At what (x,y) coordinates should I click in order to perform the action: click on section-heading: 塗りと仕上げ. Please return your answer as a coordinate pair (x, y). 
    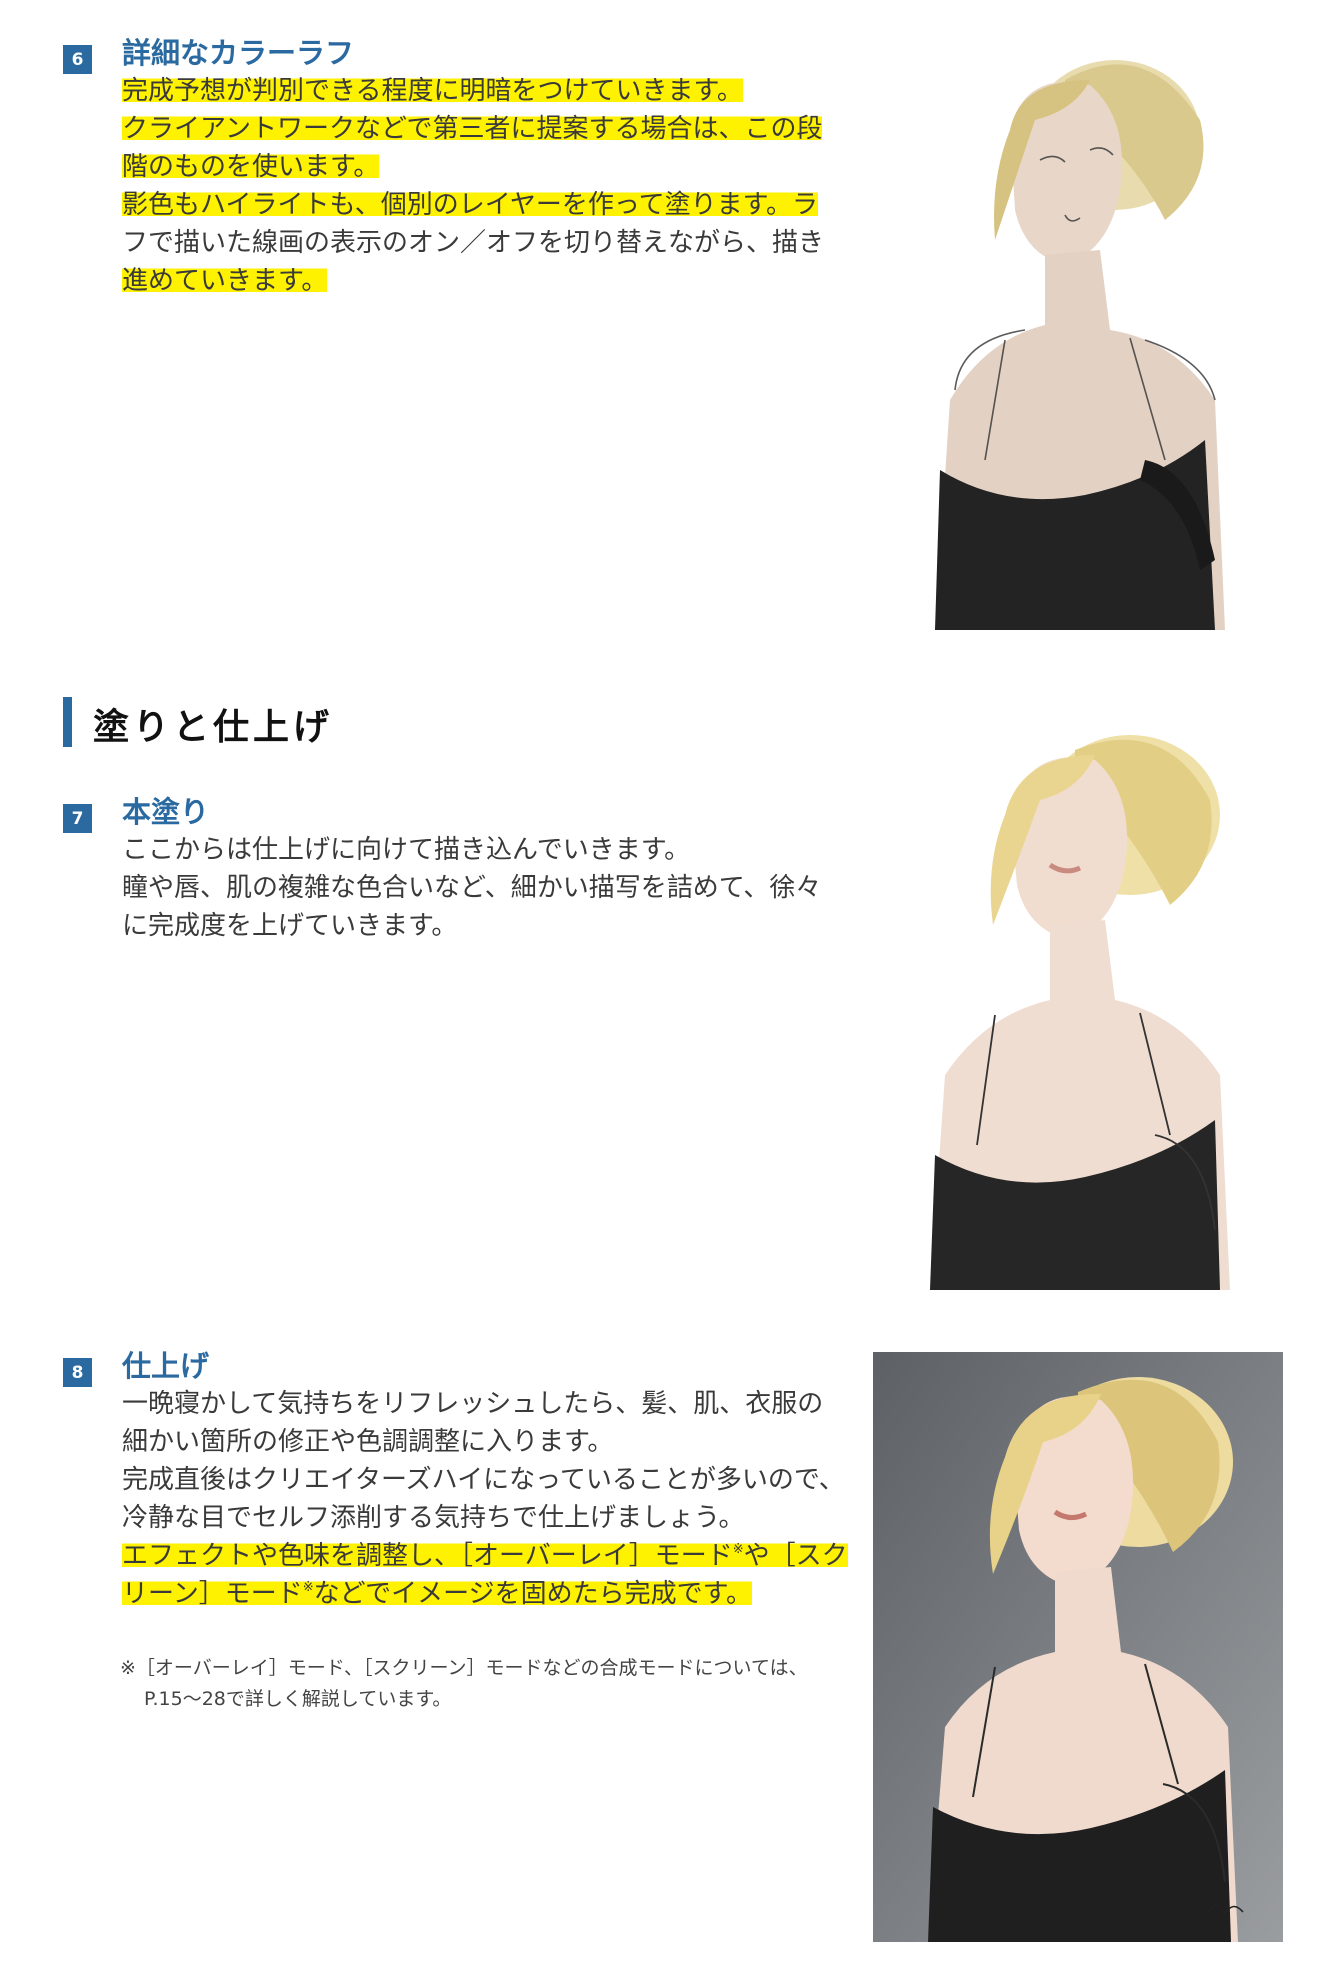
    Looking at the image, I should click on (213, 727).